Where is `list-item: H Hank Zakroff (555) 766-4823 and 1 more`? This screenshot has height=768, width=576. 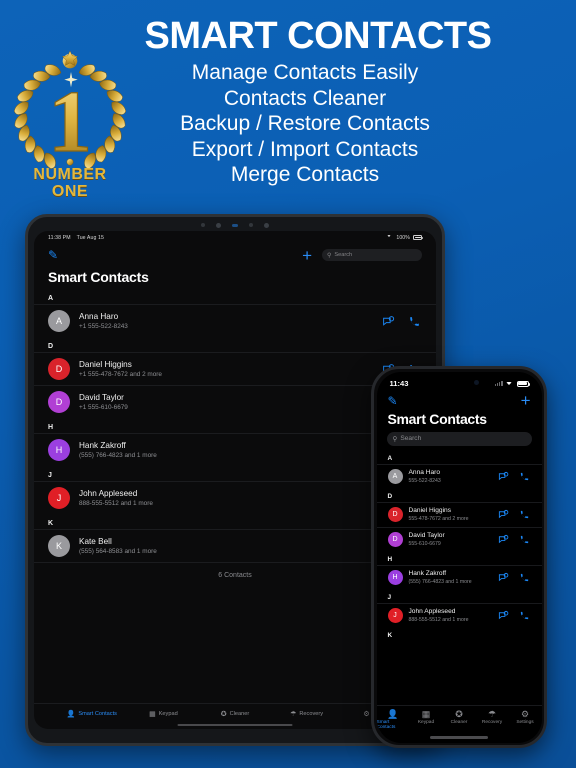
list-item: H Hank Zakroff (555) 766-4823 and 1 more is located at coordinates (459, 577).